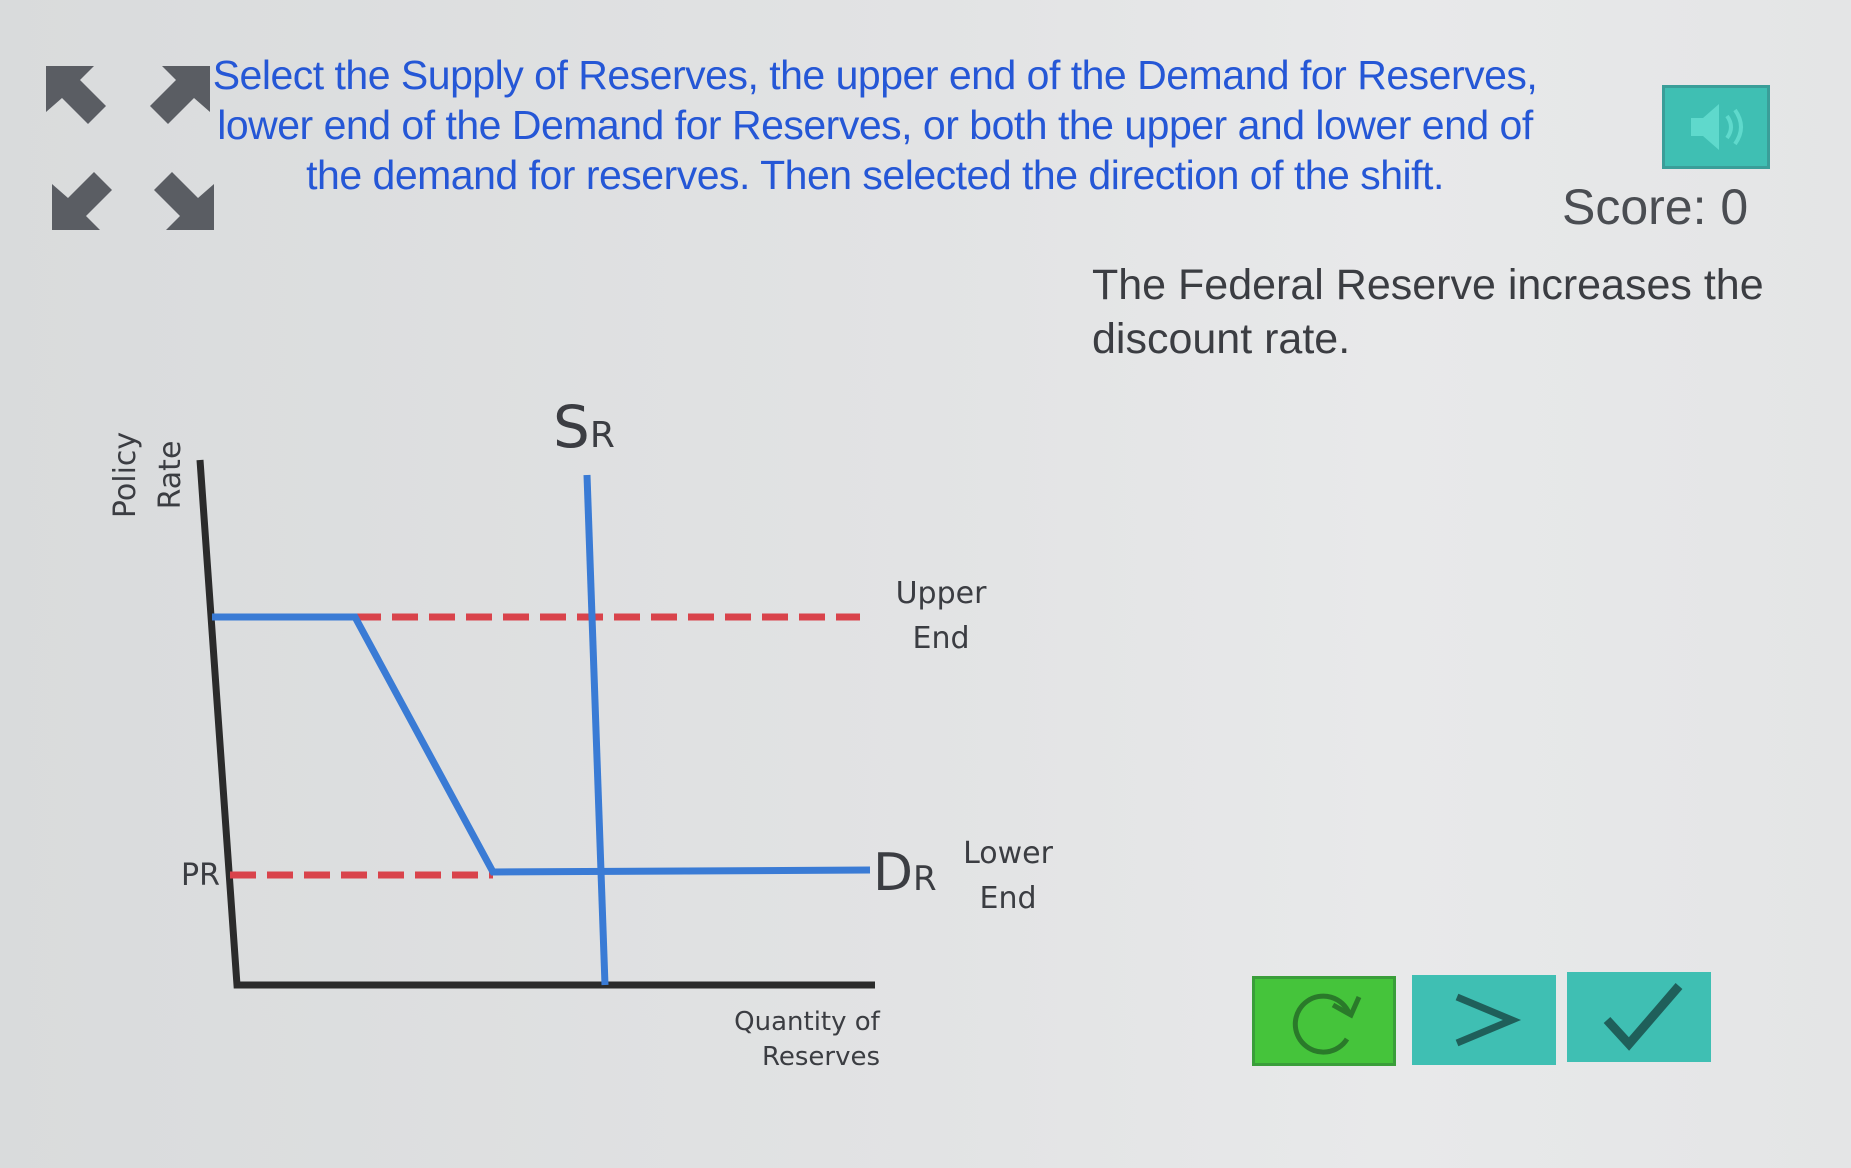 Image resolution: width=1851 pixels, height=1168 pixels. I want to click on next-button, so click(1484, 1020).